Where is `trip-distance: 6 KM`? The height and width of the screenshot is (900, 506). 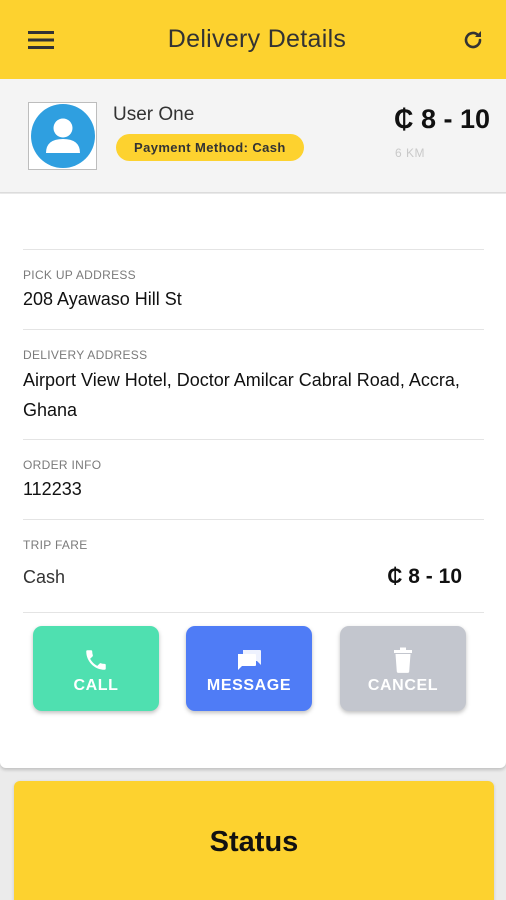 trip-distance: 6 KM is located at coordinates (410, 153).